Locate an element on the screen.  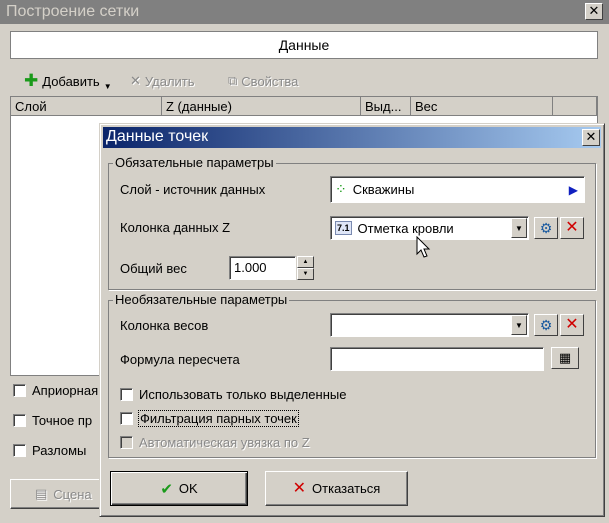
delete-icon: ✕ is located at coordinates (135, 80).